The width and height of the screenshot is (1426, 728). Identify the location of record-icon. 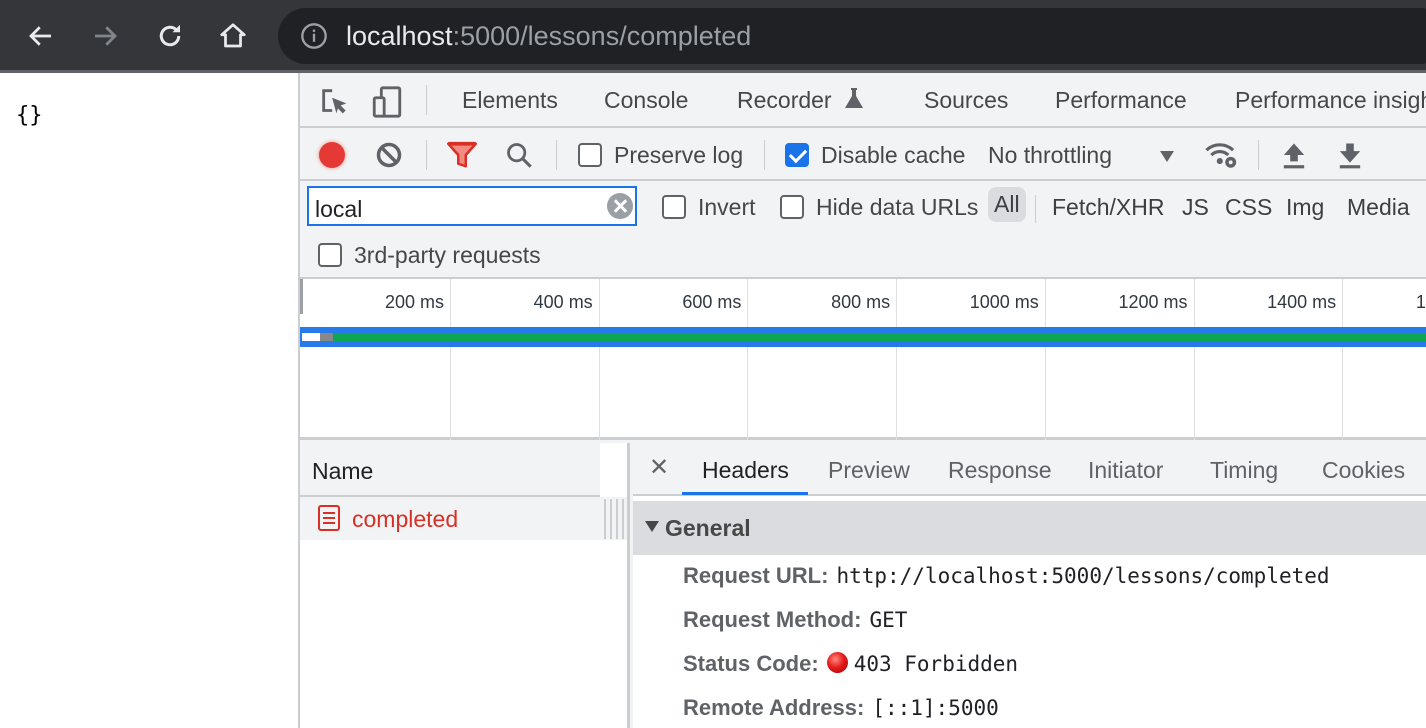
(332, 155).